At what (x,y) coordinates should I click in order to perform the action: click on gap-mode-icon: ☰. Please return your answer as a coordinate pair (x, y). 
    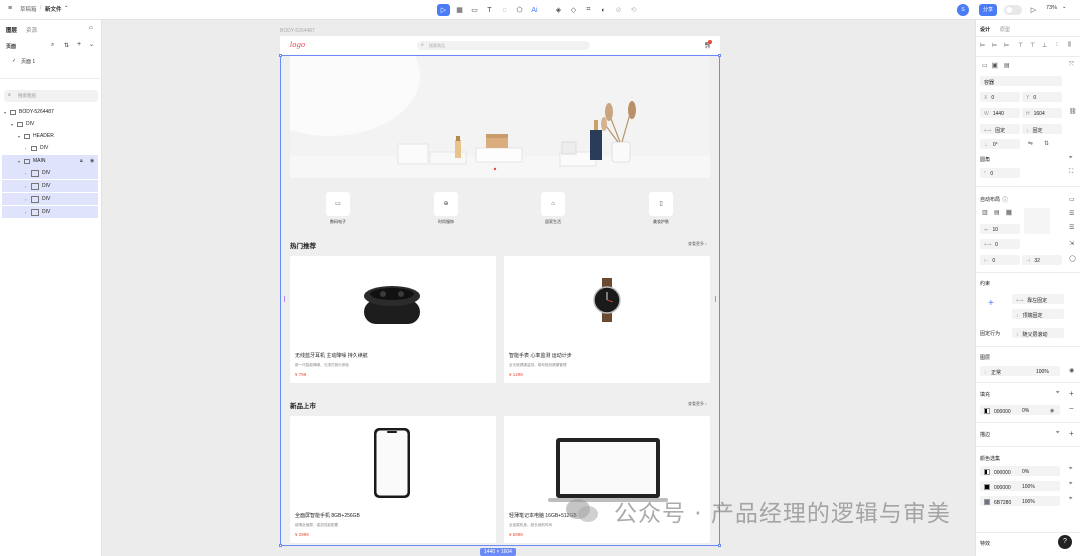
    Looking at the image, I should click on (1071, 227).